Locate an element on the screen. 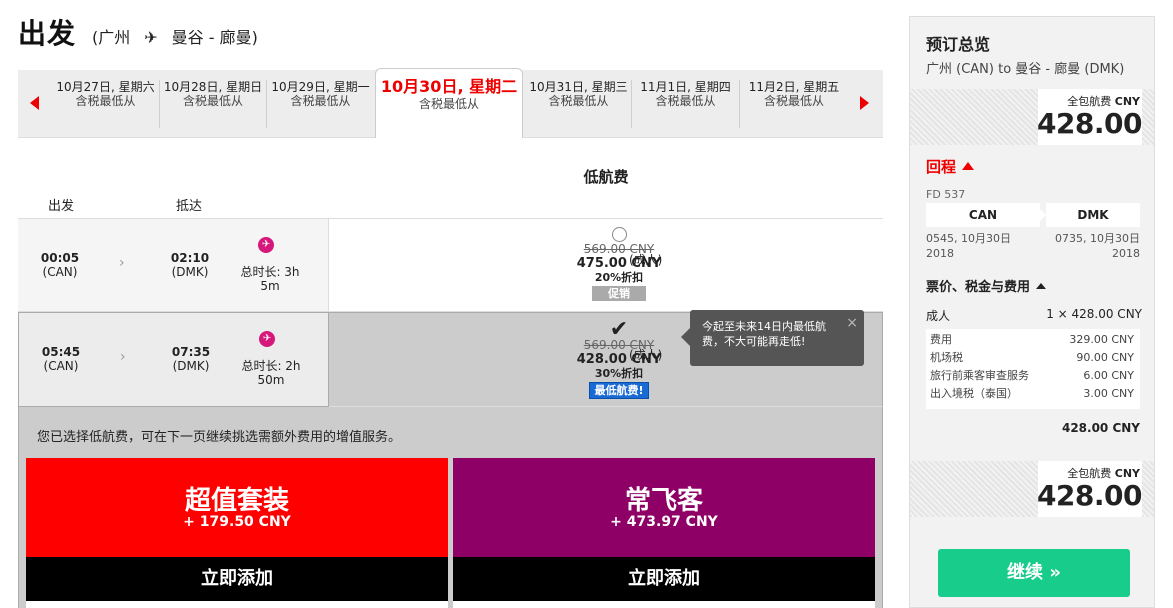 This screenshot has width=1173, height=608. plane-icon: ✈ is located at coordinates (151, 37).